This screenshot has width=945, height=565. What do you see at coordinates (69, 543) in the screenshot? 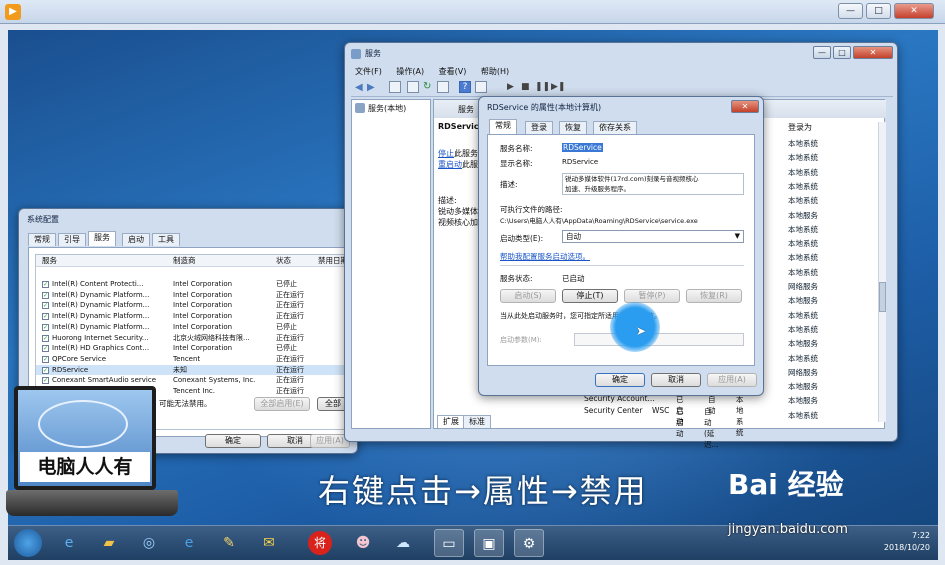
I see `ie-icon: e` at bounding box center [69, 543].